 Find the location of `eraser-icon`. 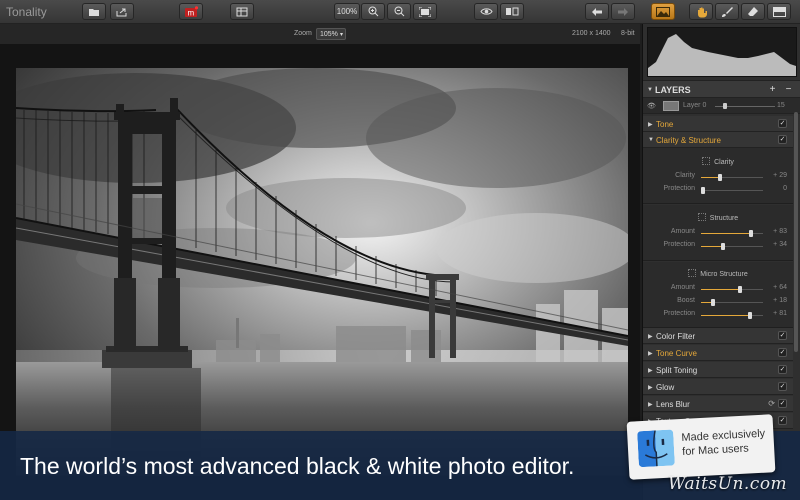

eraser-icon is located at coordinates (753, 11).